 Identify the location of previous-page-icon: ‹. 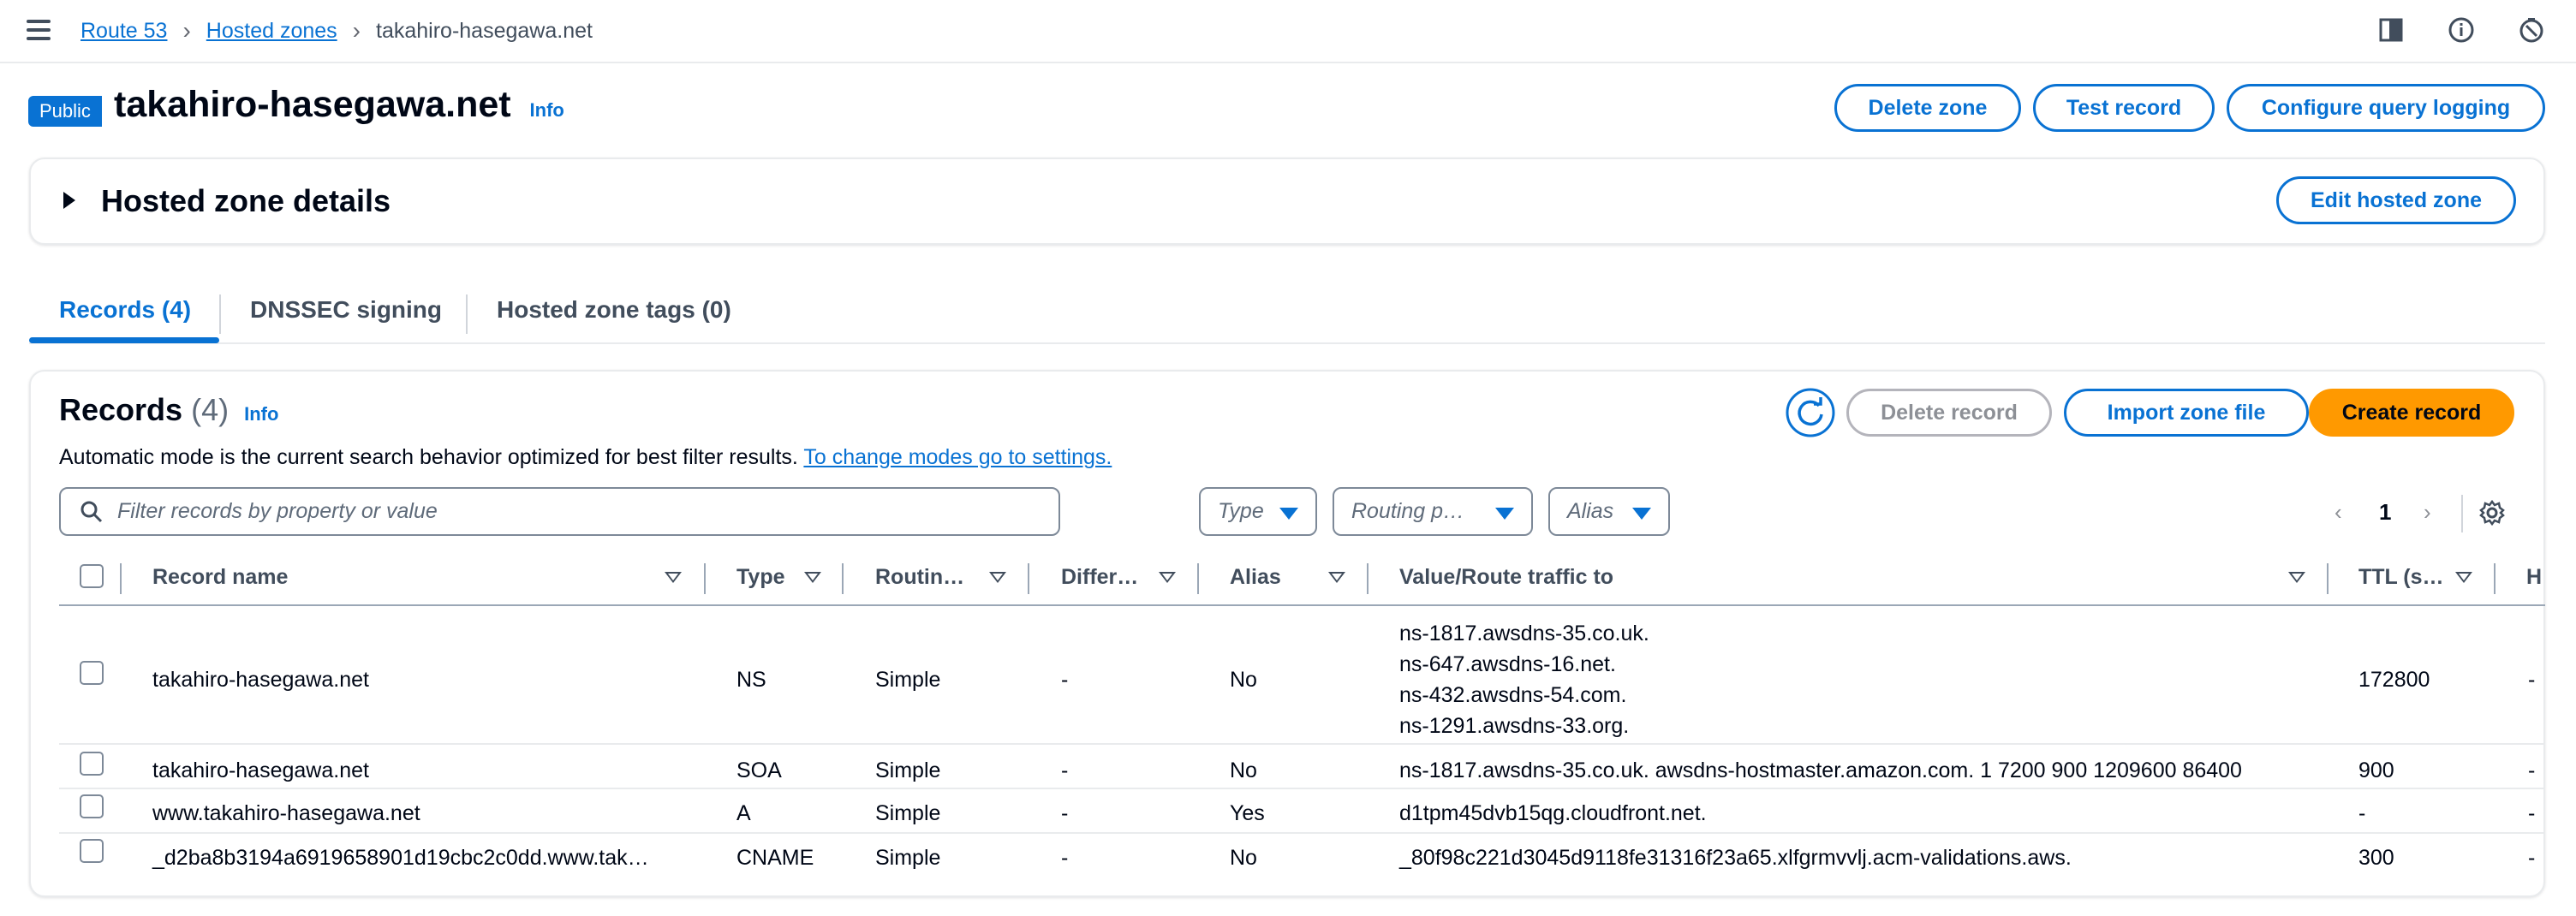
(2338, 512).